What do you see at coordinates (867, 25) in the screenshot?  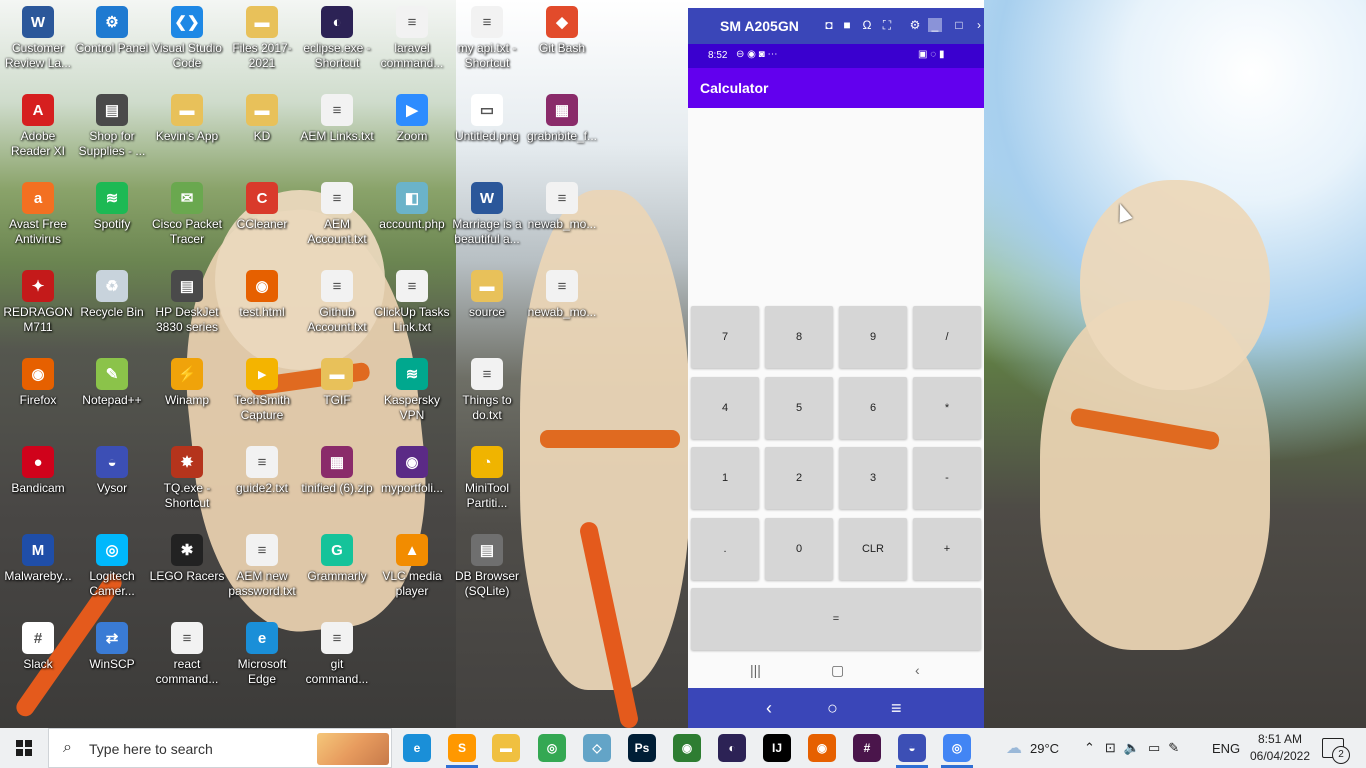 I see `headphones-icon: Ω` at bounding box center [867, 25].